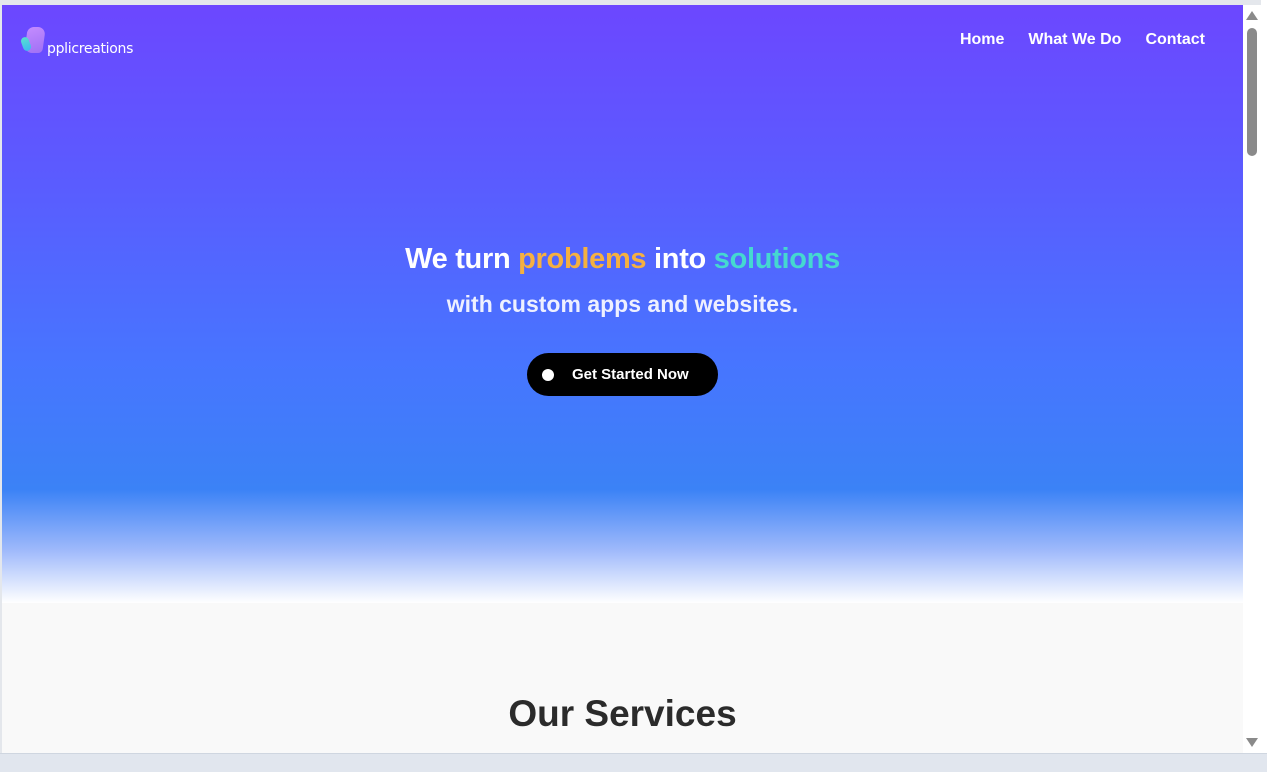 The height and width of the screenshot is (772, 1267). What do you see at coordinates (462, 259) in the screenshot?
I see `headline-prefix: We turn` at bounding box center [462, 259].